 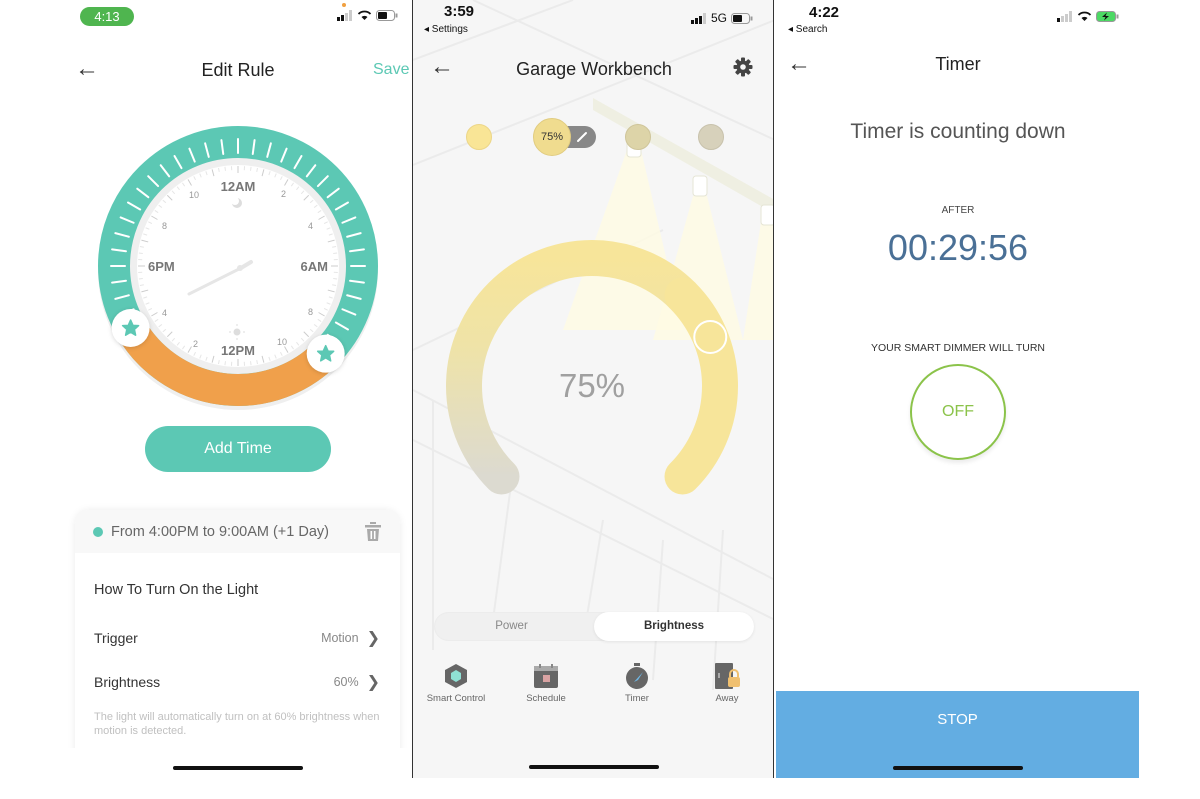 What do you see at coordinates (552, 137) in the screenshot?
I see `bulb-2-selected: 75%` at bounding box center [552, 137].